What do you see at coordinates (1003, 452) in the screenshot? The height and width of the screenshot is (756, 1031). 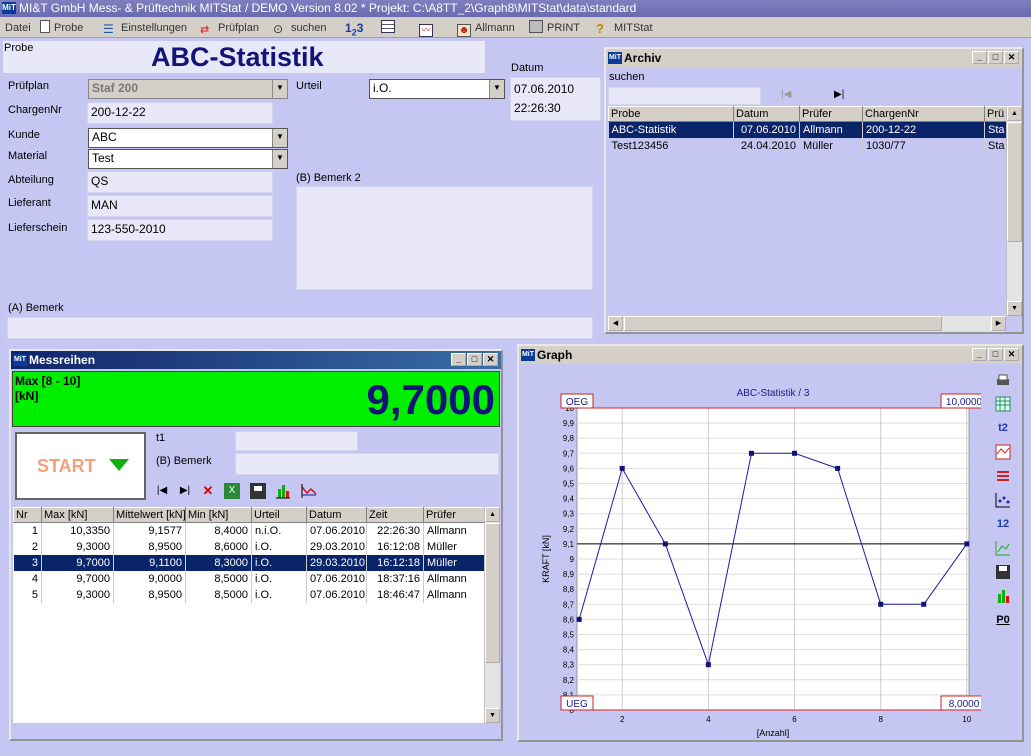 I see `multi-line-chart-icon` at bounding box center [1003, 452].